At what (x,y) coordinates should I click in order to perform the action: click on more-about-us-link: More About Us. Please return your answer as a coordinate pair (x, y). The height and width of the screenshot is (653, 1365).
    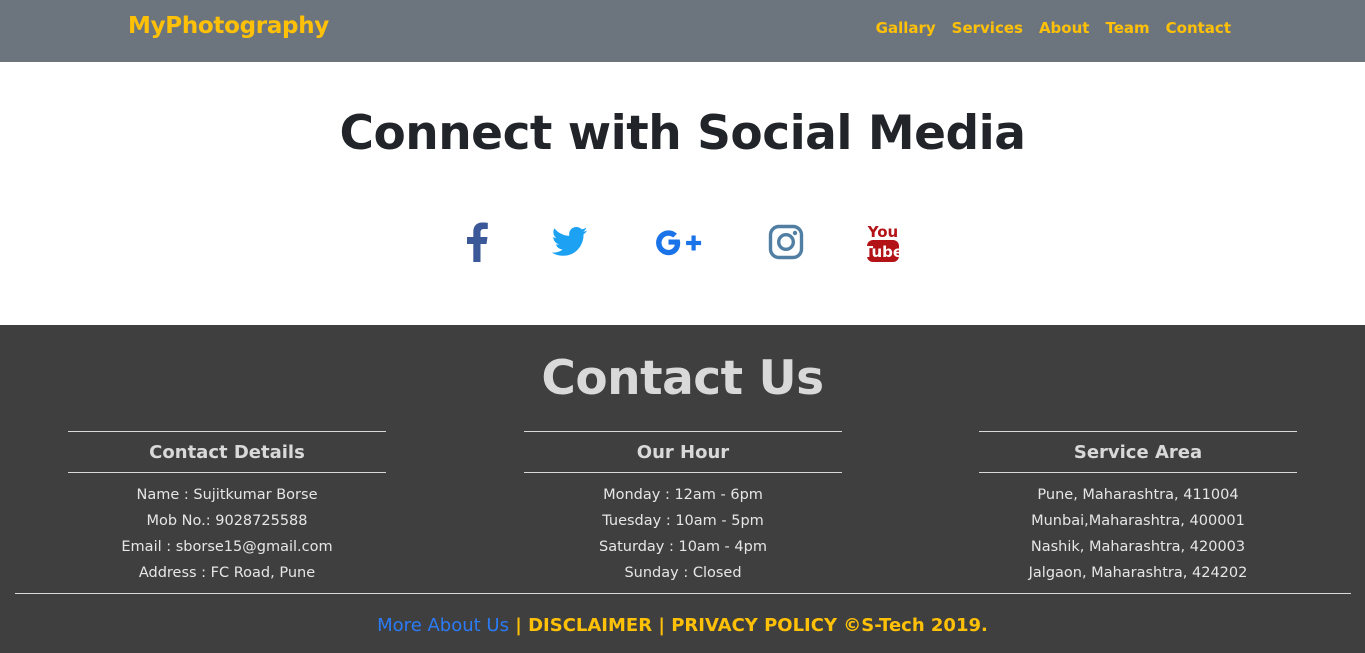
    Looking at the image, I should click on (443, 625).